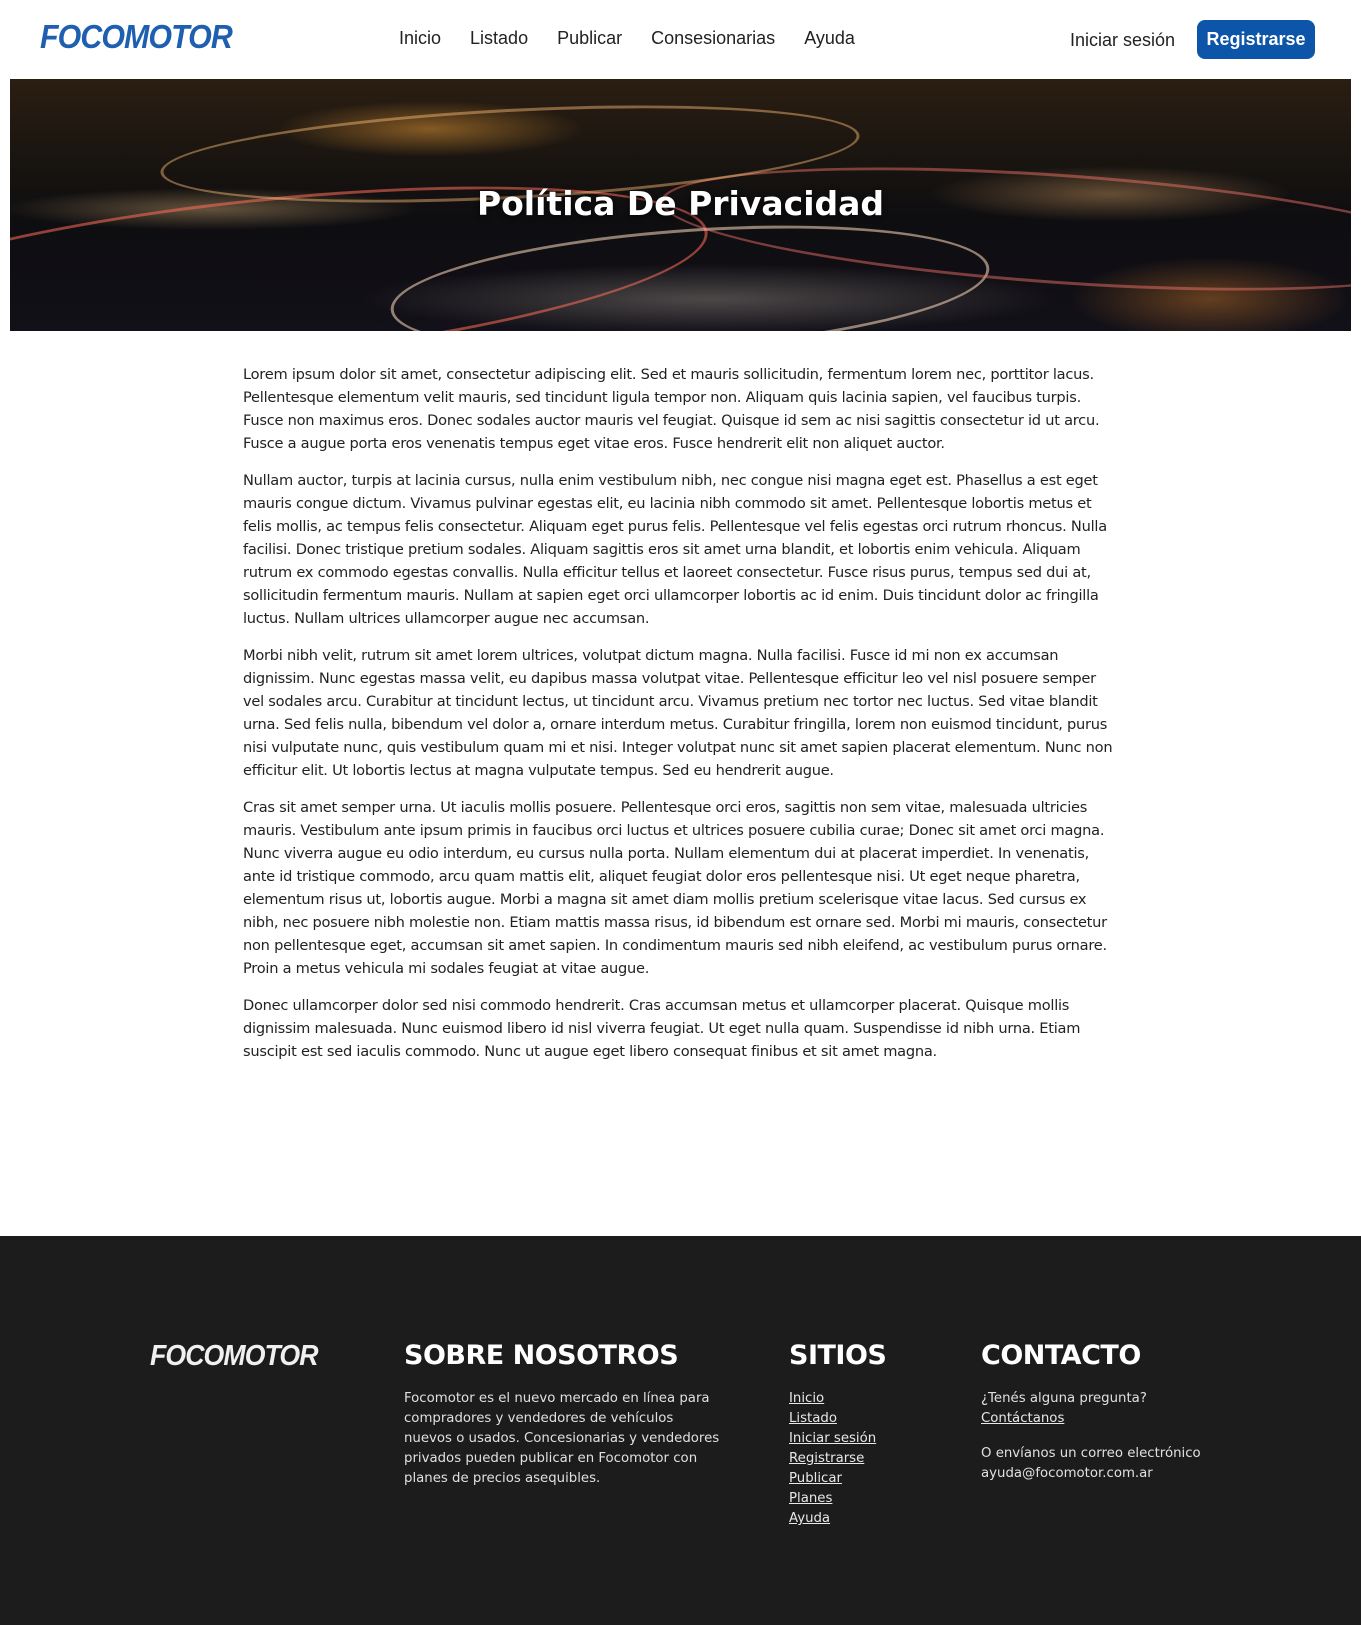 This screenshot has height=1625, width=1361. What do you see at coordinates (829, 38) in the screenshot?
I see `nav-ayuda: Ayuda` at bounding box center [829, 38].